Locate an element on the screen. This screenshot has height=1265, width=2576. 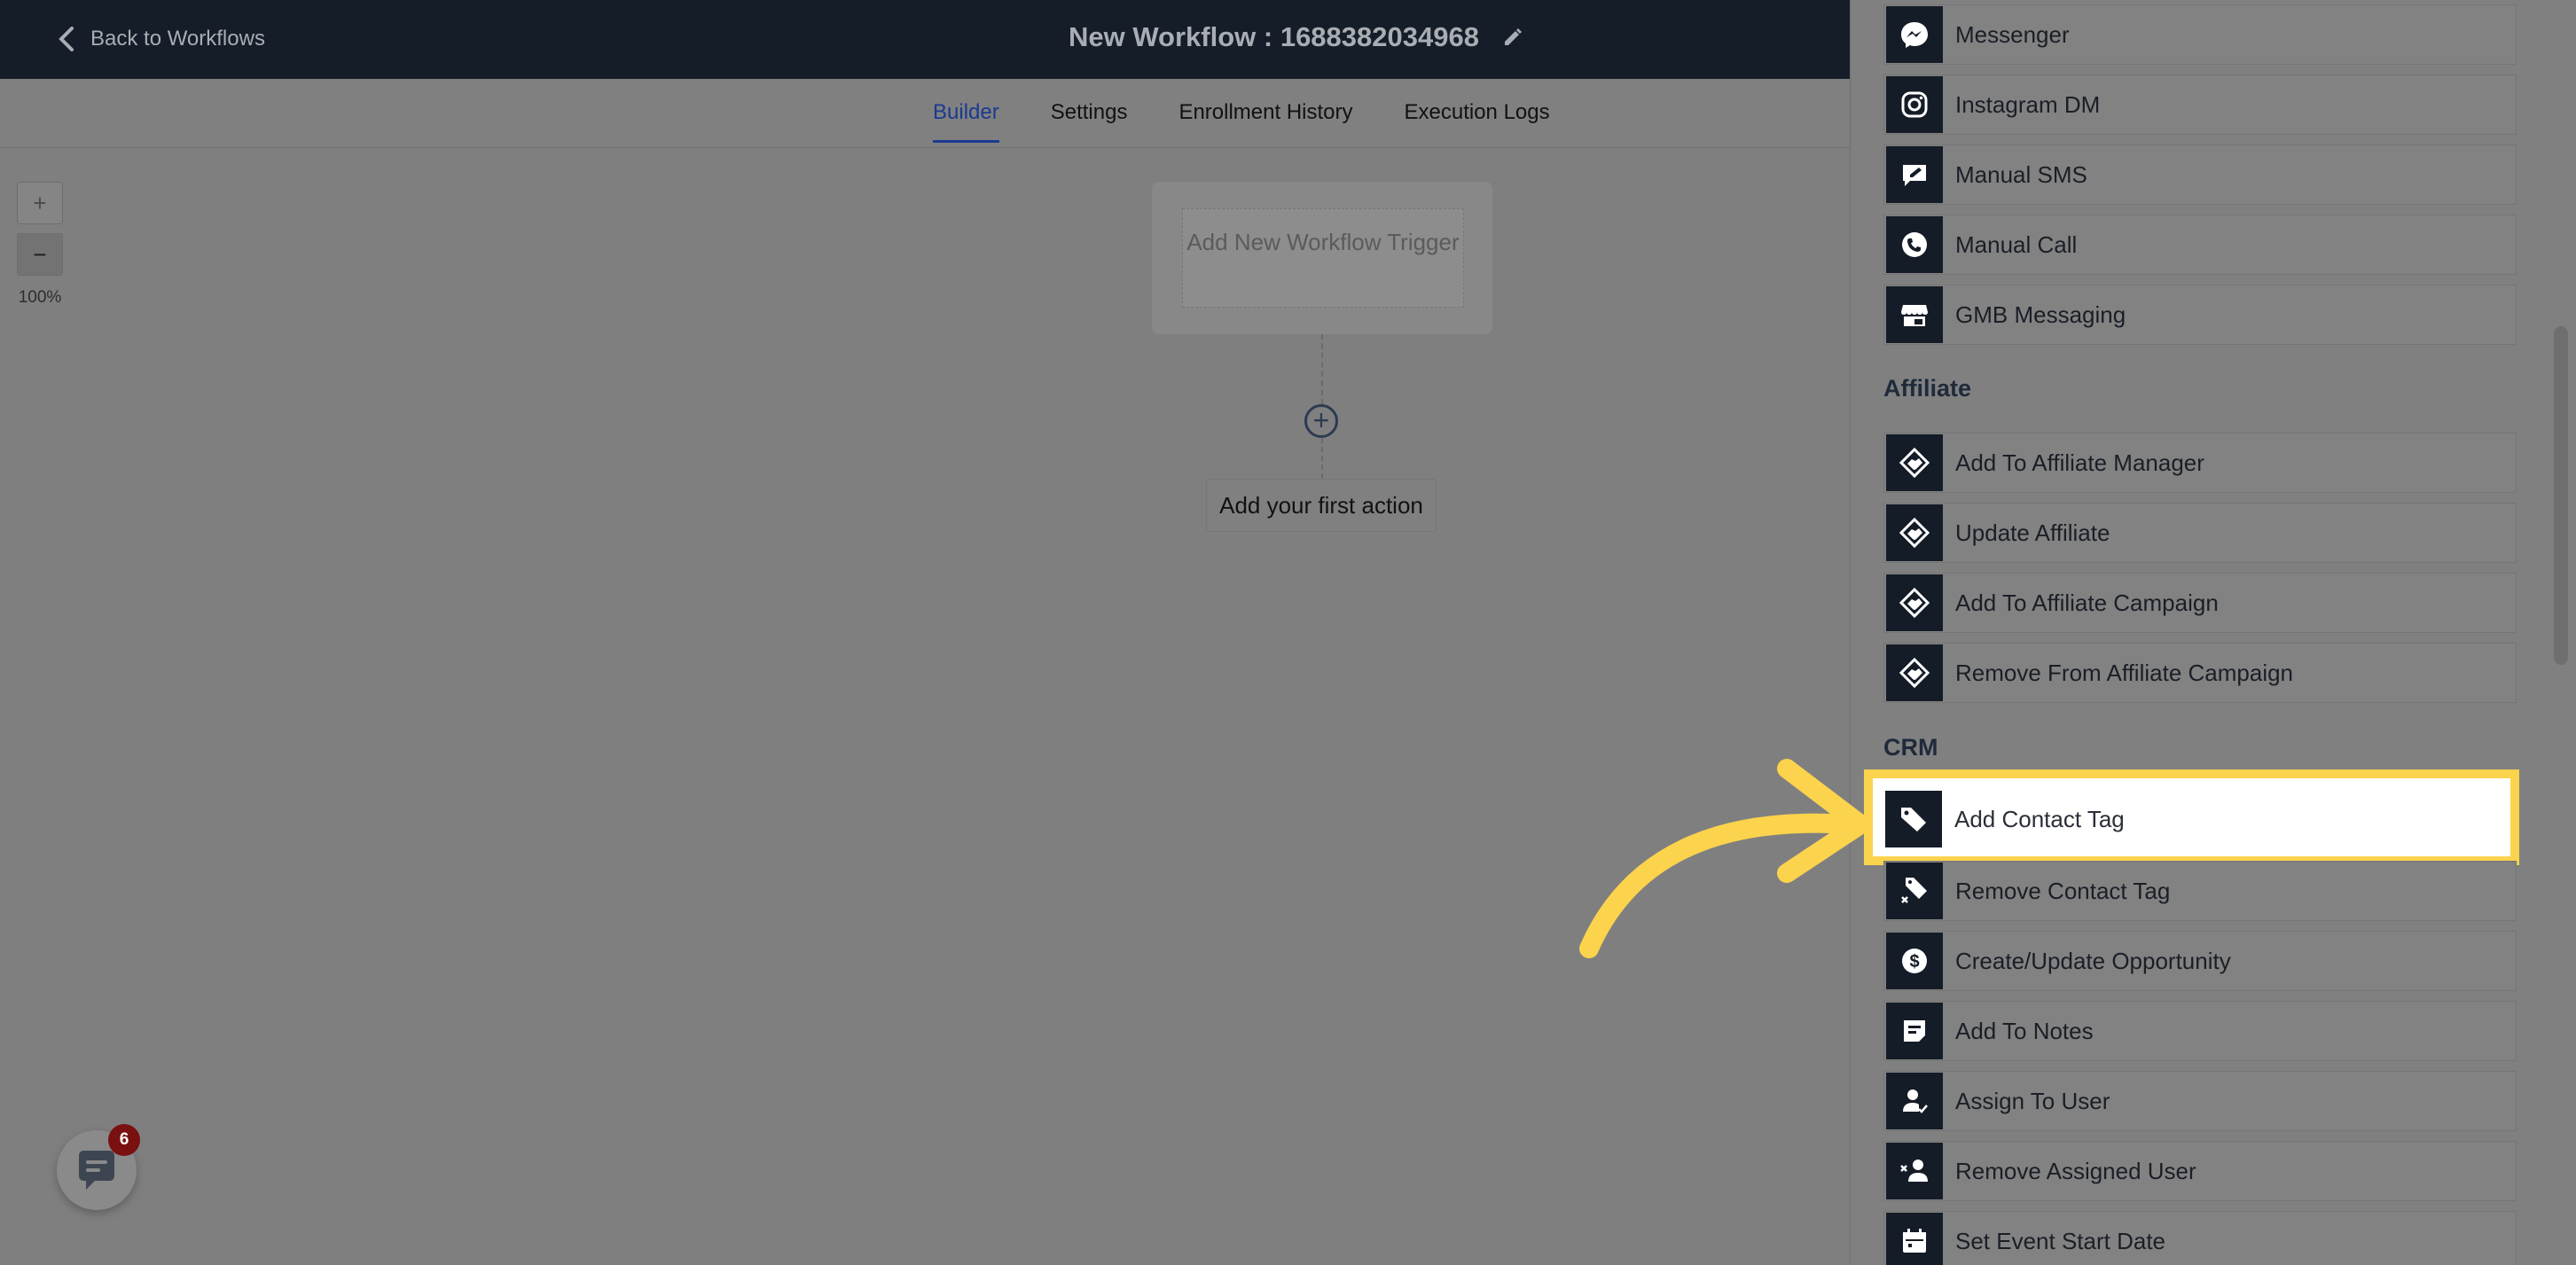
action-label: Add To Notes is located at coordinates (2025, 1030).